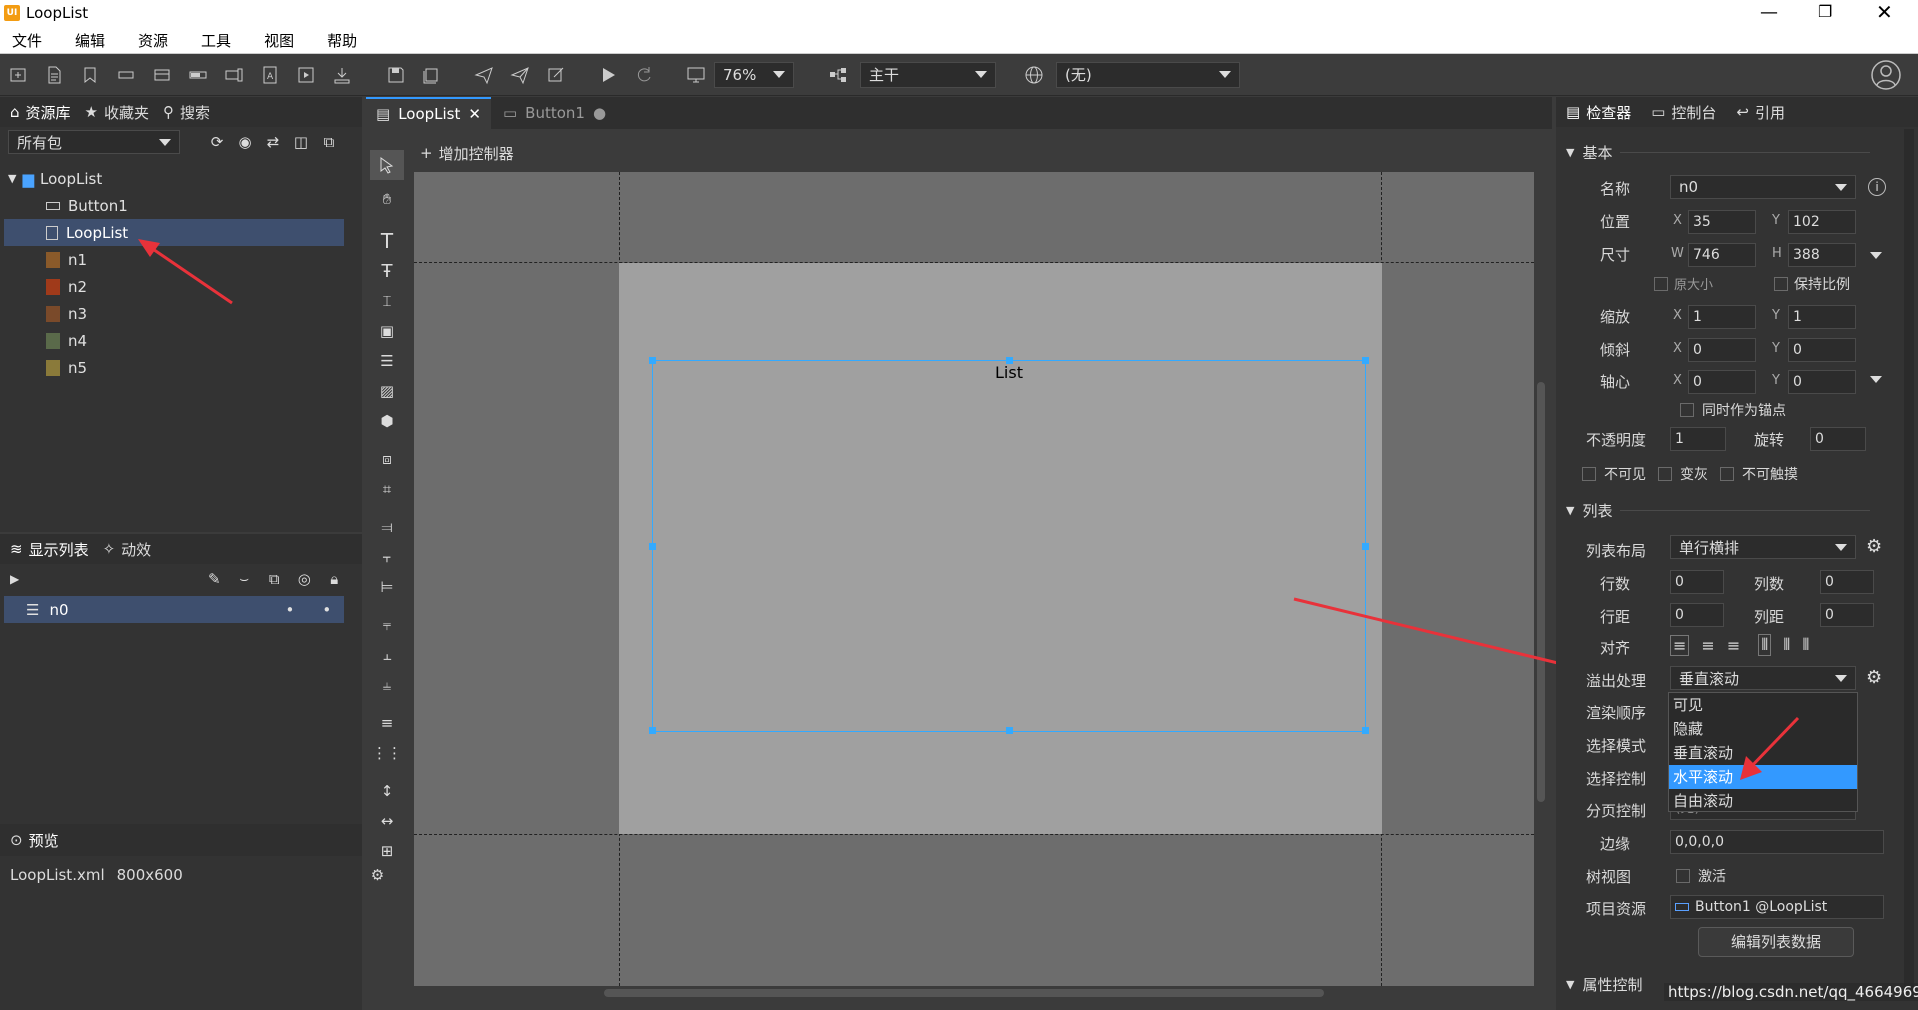  I want to click on language-dropdown: (无), so click(1148, 74).